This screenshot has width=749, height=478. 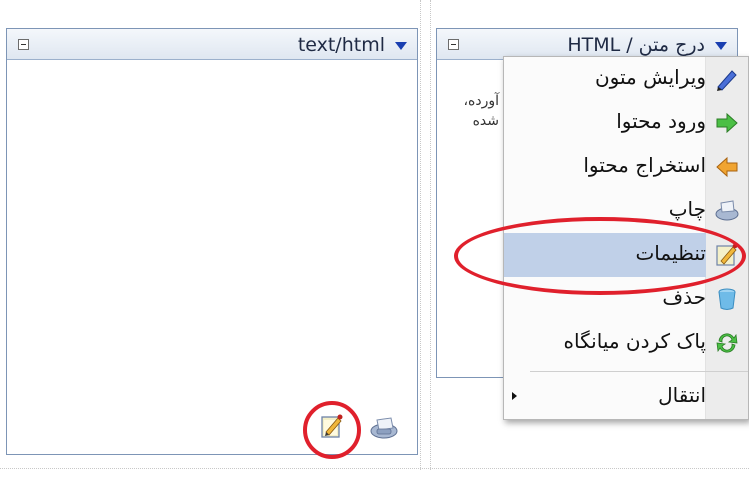 I want to click on pane-divider-right, so click(x=430, y=235).